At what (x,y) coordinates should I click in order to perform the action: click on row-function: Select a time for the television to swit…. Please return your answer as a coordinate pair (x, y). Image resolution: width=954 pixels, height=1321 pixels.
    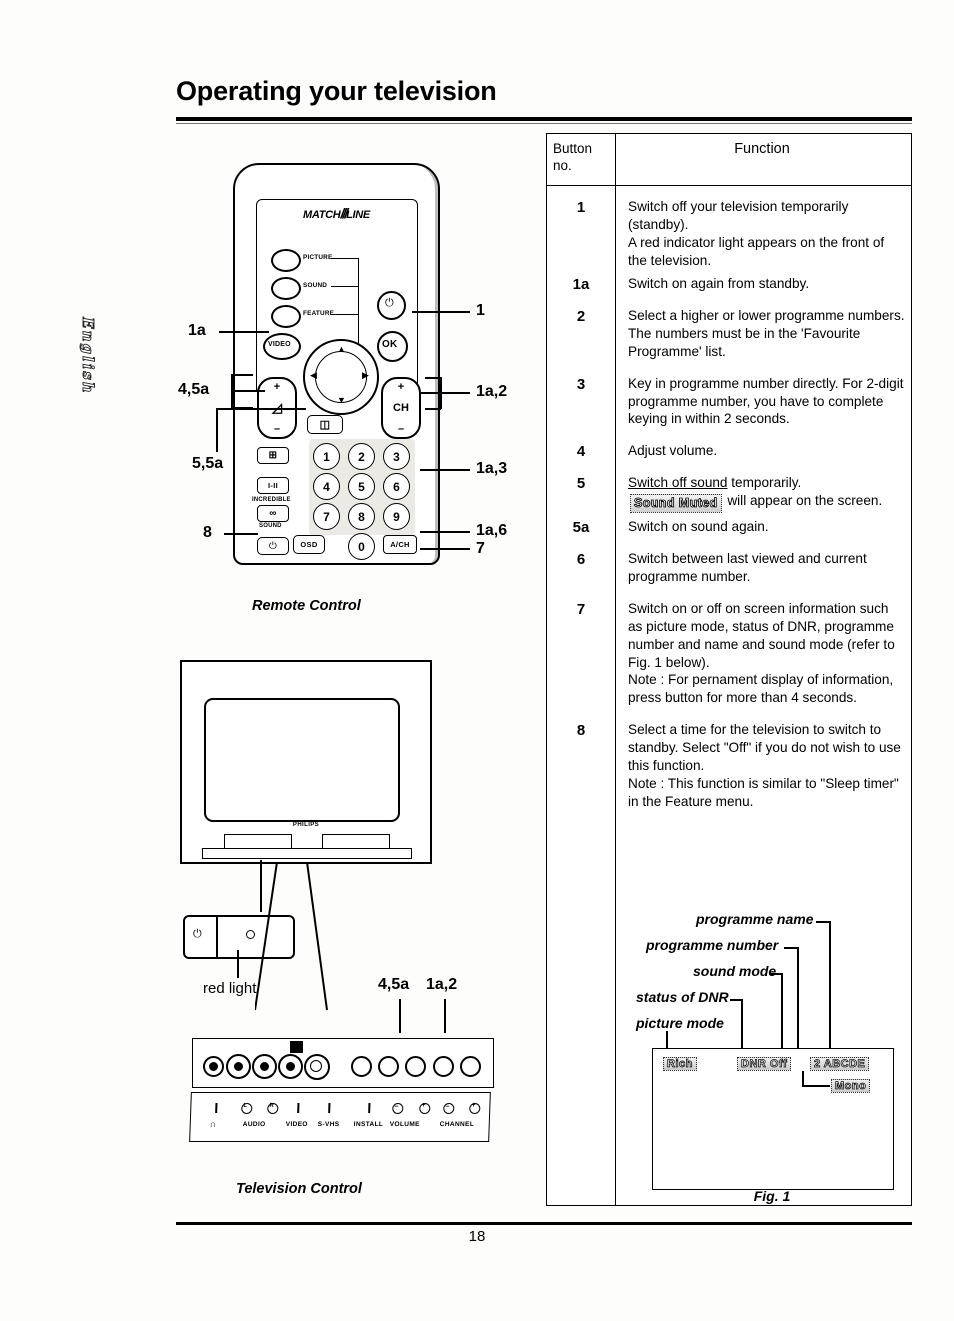
    Looking at the image, I should click on (764, 766).